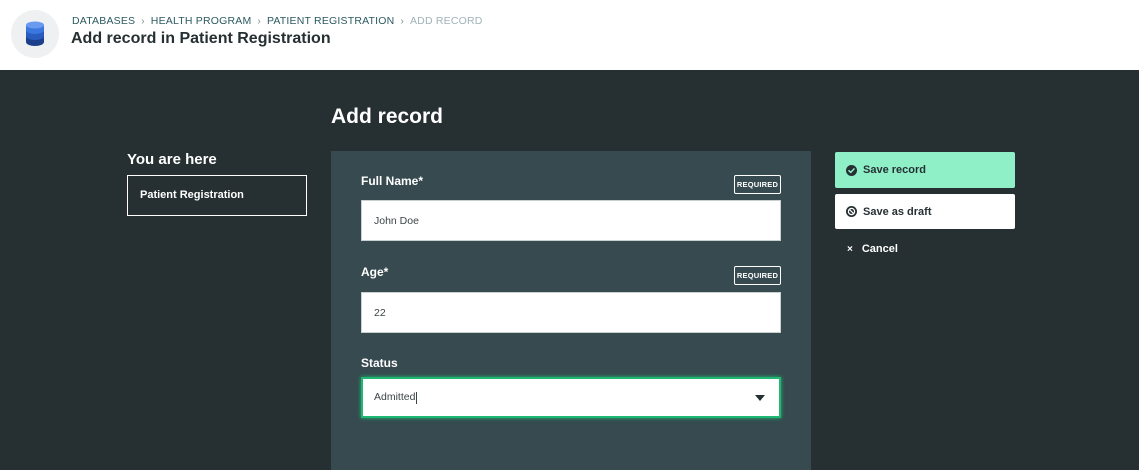 The image size is (1139, 470). I want to click on save-record-button: Save record, so click(925, 170).